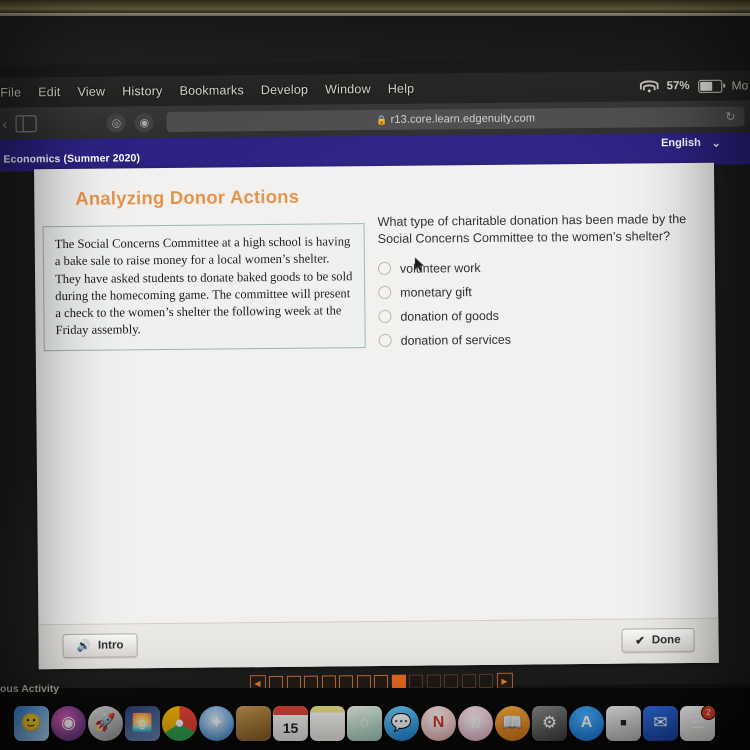 This screenshot has height=750, width=750. Describe the element at coordinates (475, 723) in the screenshot. I see `itunes-icon: ♫` at that location.